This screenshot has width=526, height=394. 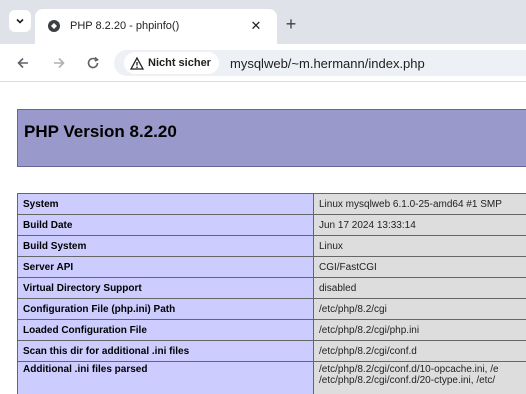 I want to click on reload-icon, so click(x=93, y=62).